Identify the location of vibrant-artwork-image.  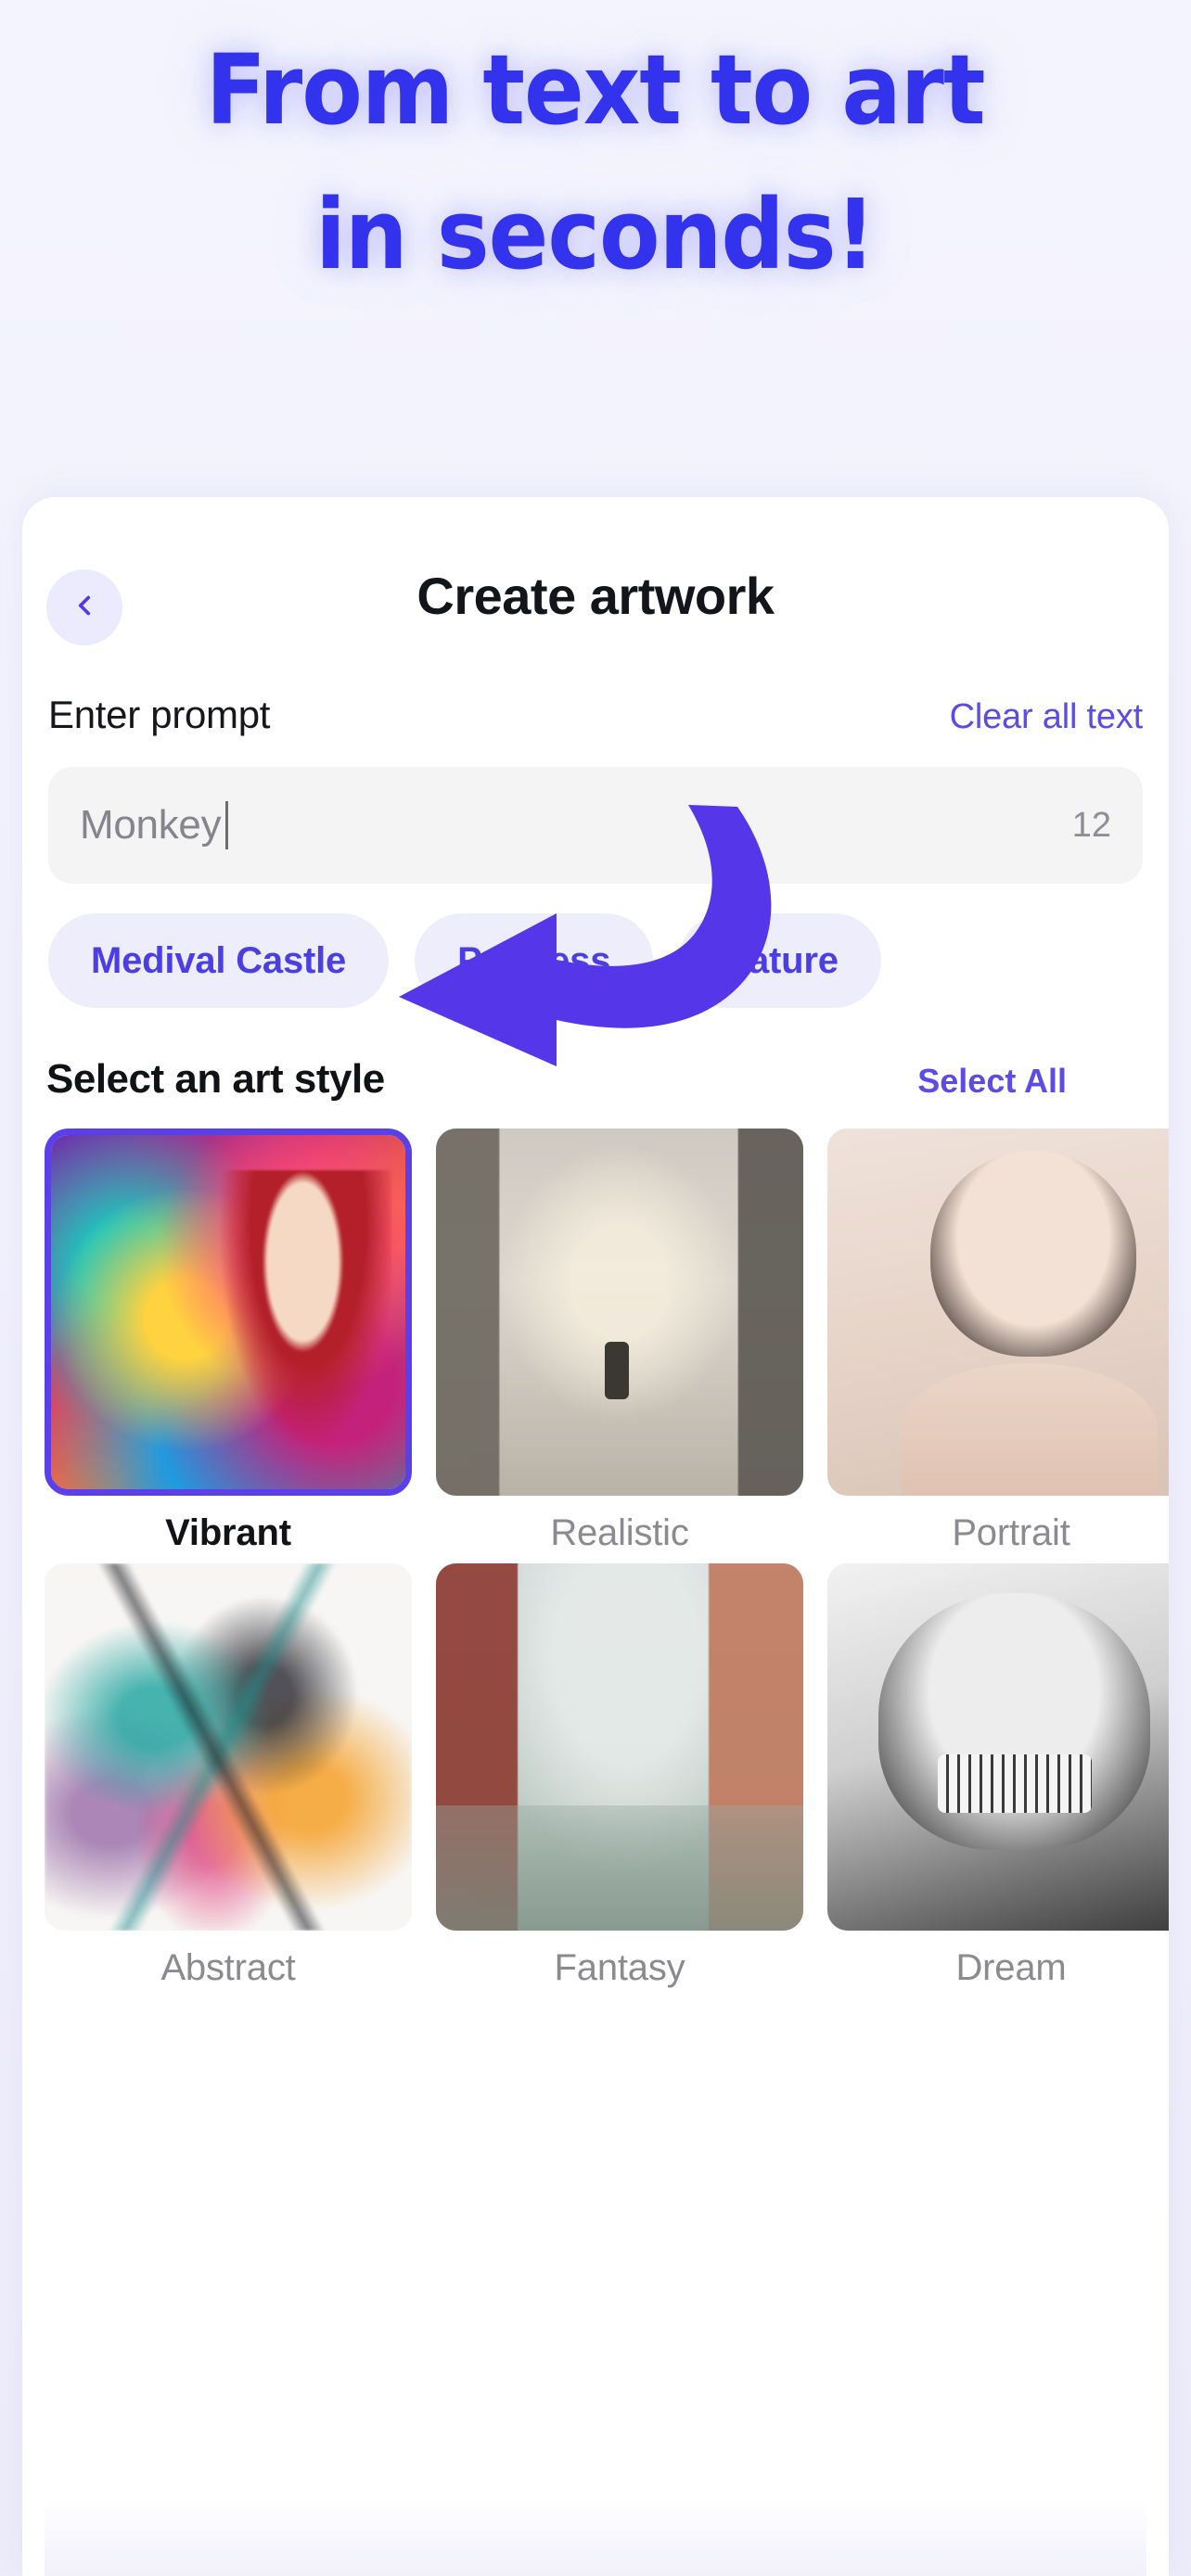
(228, 1312).